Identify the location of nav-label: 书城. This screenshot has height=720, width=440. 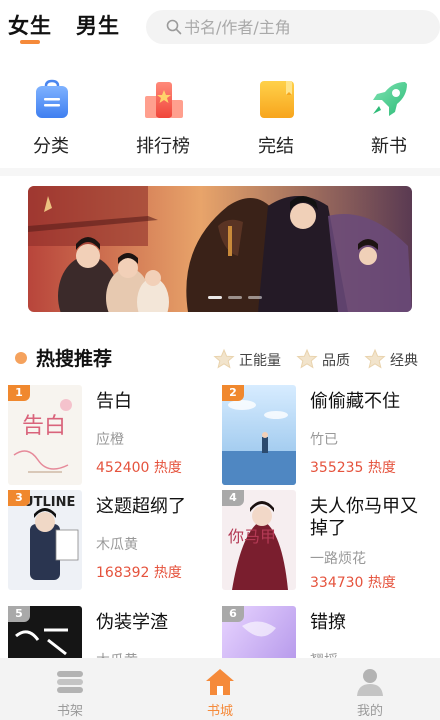
(219, 711).